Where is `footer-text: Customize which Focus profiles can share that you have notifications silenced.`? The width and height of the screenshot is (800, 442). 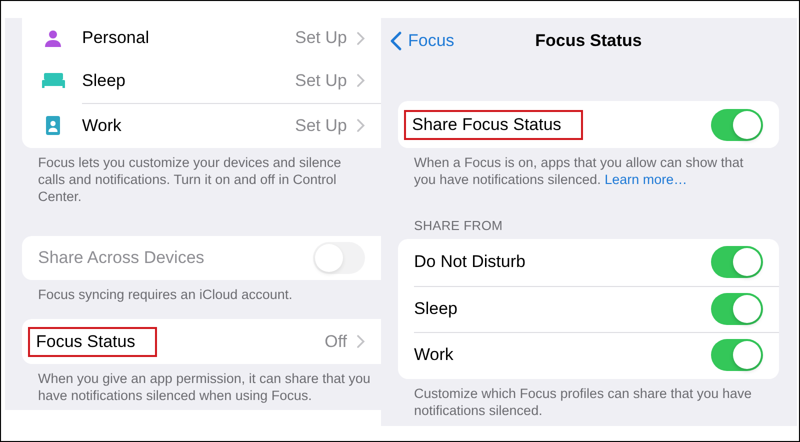
footer-text: Customize which Focus profiles can share that you have notifications silenced. is located at coordinates (583, 401).